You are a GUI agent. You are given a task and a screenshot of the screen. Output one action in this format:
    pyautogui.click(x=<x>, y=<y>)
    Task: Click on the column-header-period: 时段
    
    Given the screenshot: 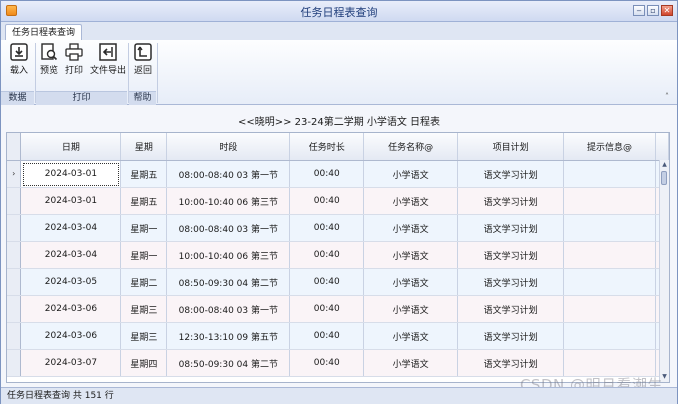 What is the action you would take?
    pyautogui.click(x=228, y=147)
    